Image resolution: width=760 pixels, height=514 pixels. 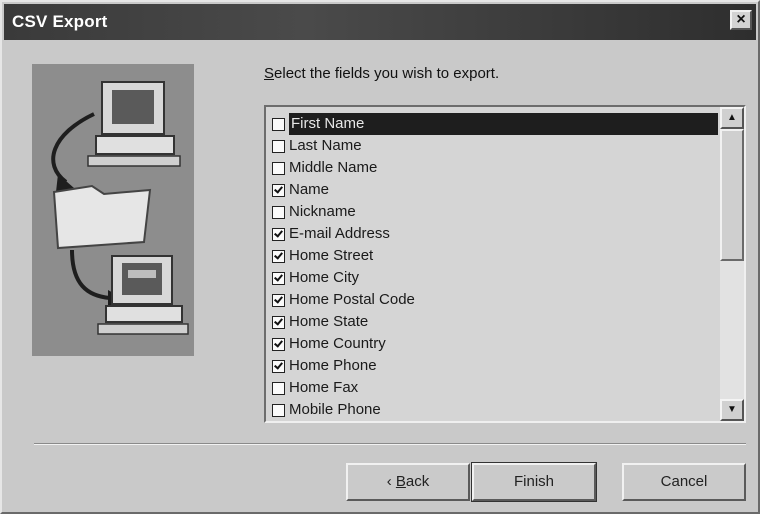 What do you see at coordinates (495, 190) in the screenshot?
I see `field-item: Name` at bounding box center [495, 190].